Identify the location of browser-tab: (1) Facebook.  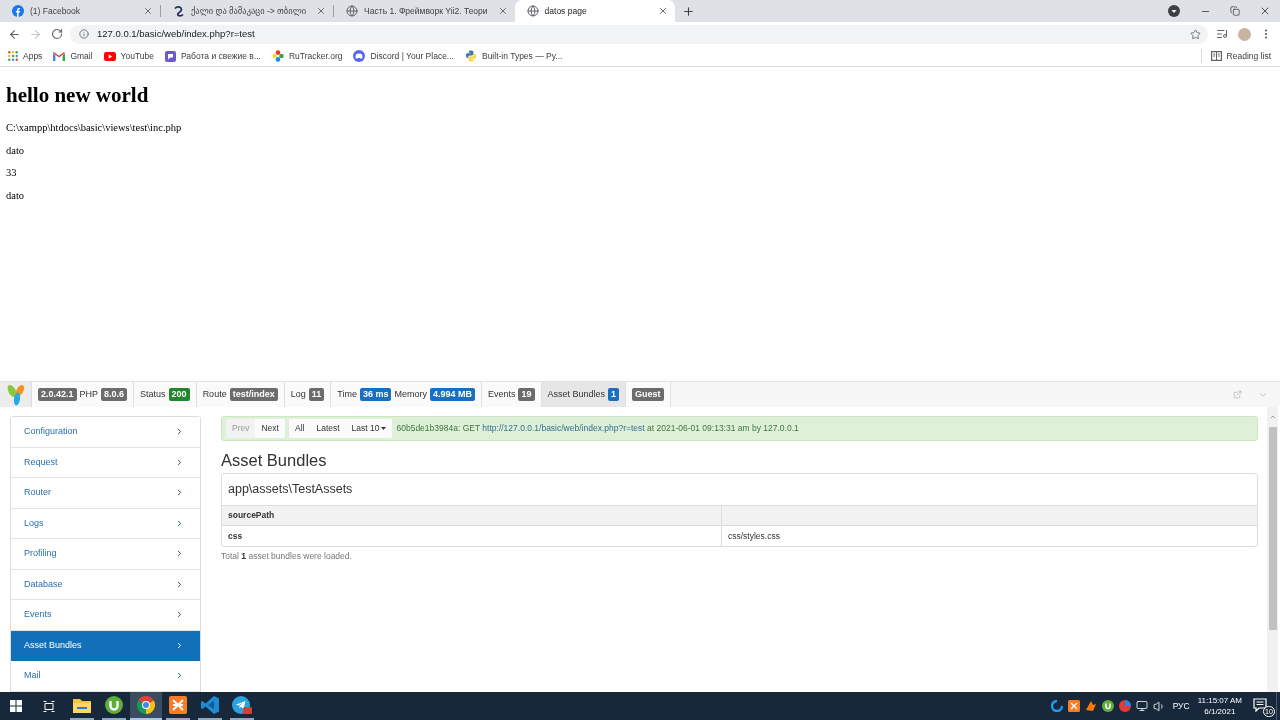
(80, 11).